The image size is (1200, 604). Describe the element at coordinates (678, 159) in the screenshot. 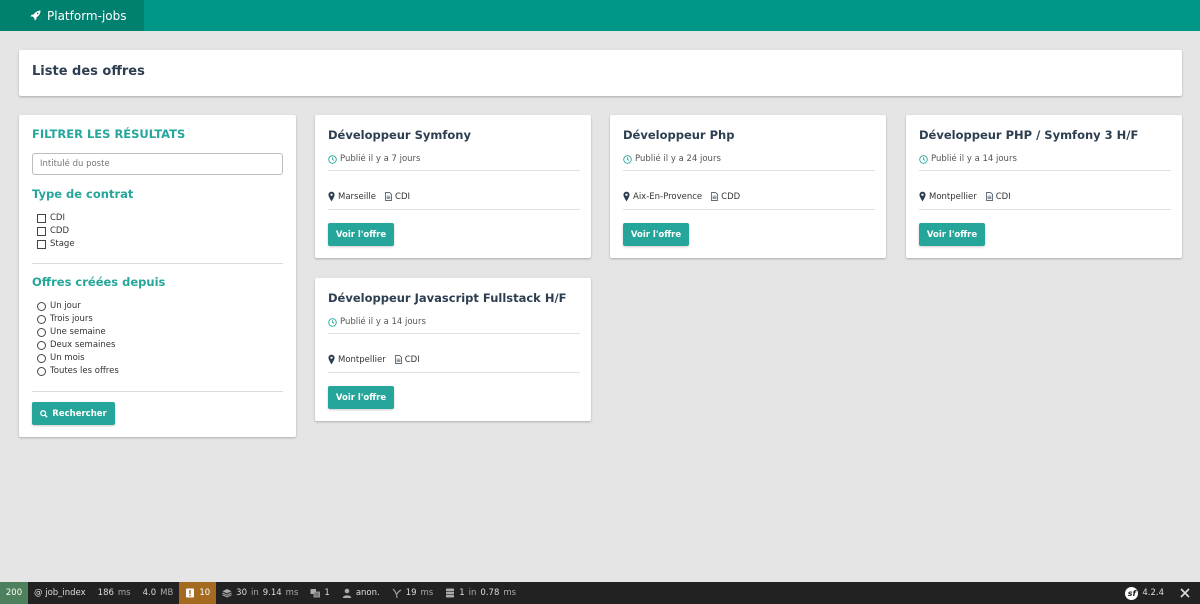

I see `published-text: Publié il y a 24 jours` at that location.